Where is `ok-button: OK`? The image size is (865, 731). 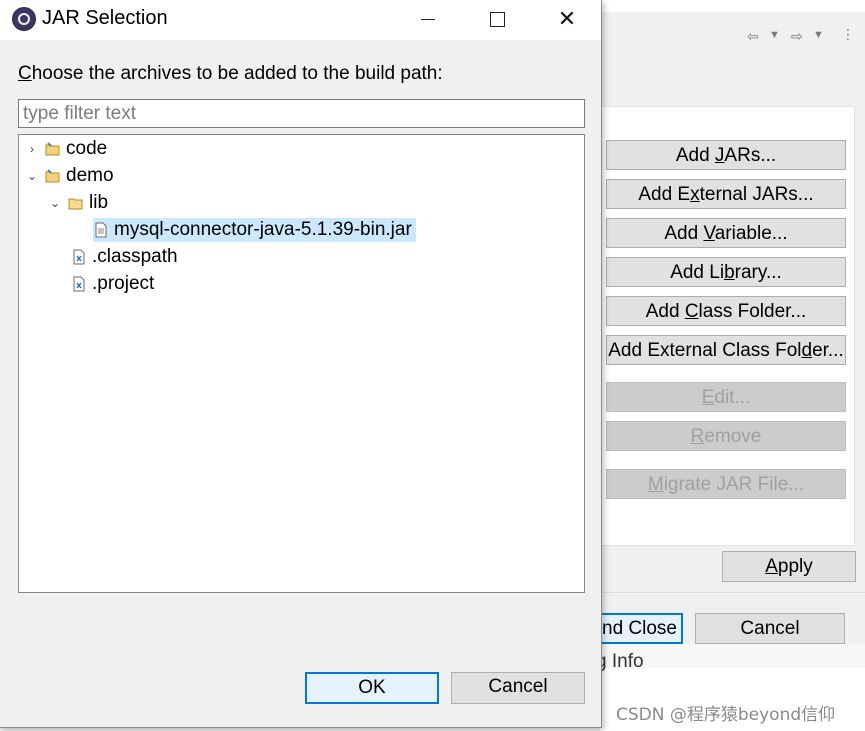 ok-button: OK is located at coordinates (372, 688).